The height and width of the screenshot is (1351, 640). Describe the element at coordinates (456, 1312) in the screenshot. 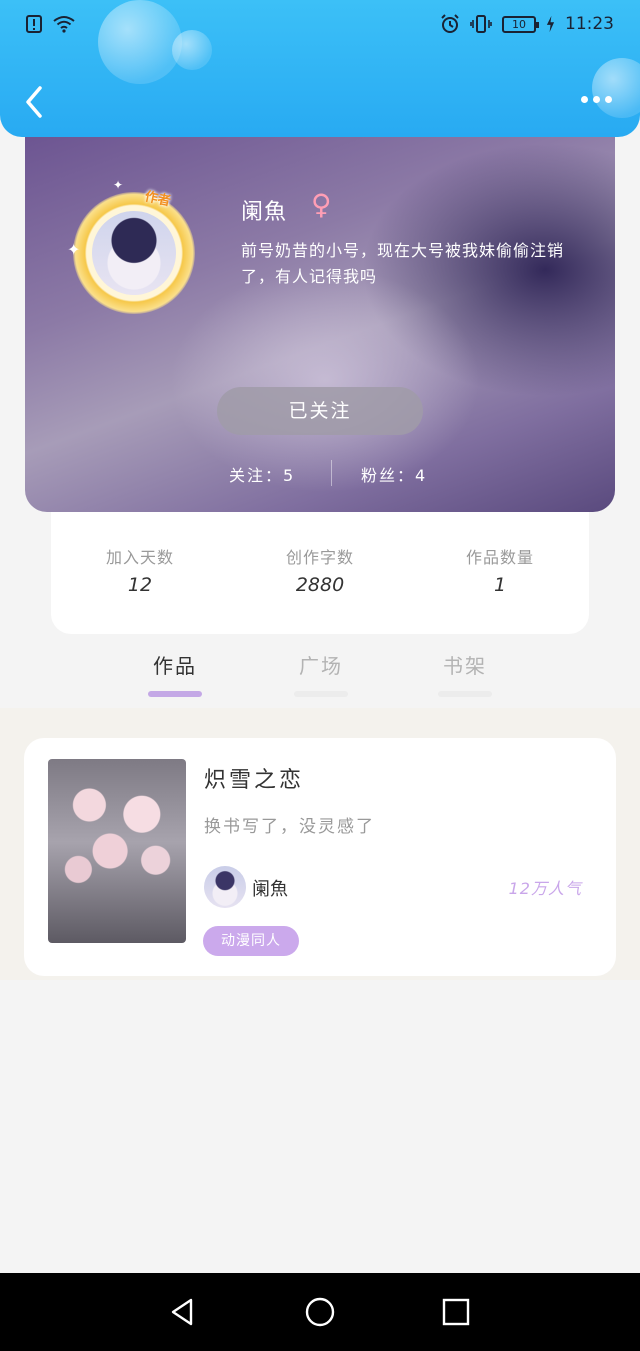

I see `nav-recents-icon` at that location.